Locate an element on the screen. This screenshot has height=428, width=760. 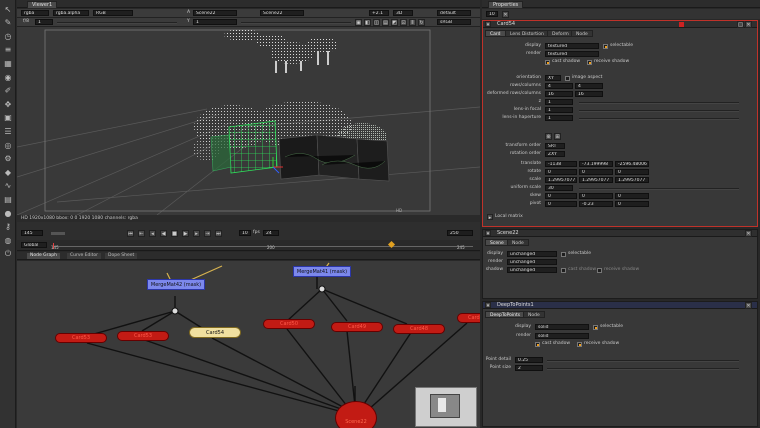
skew-z-field: 0 is located at coordinates (632, 196).